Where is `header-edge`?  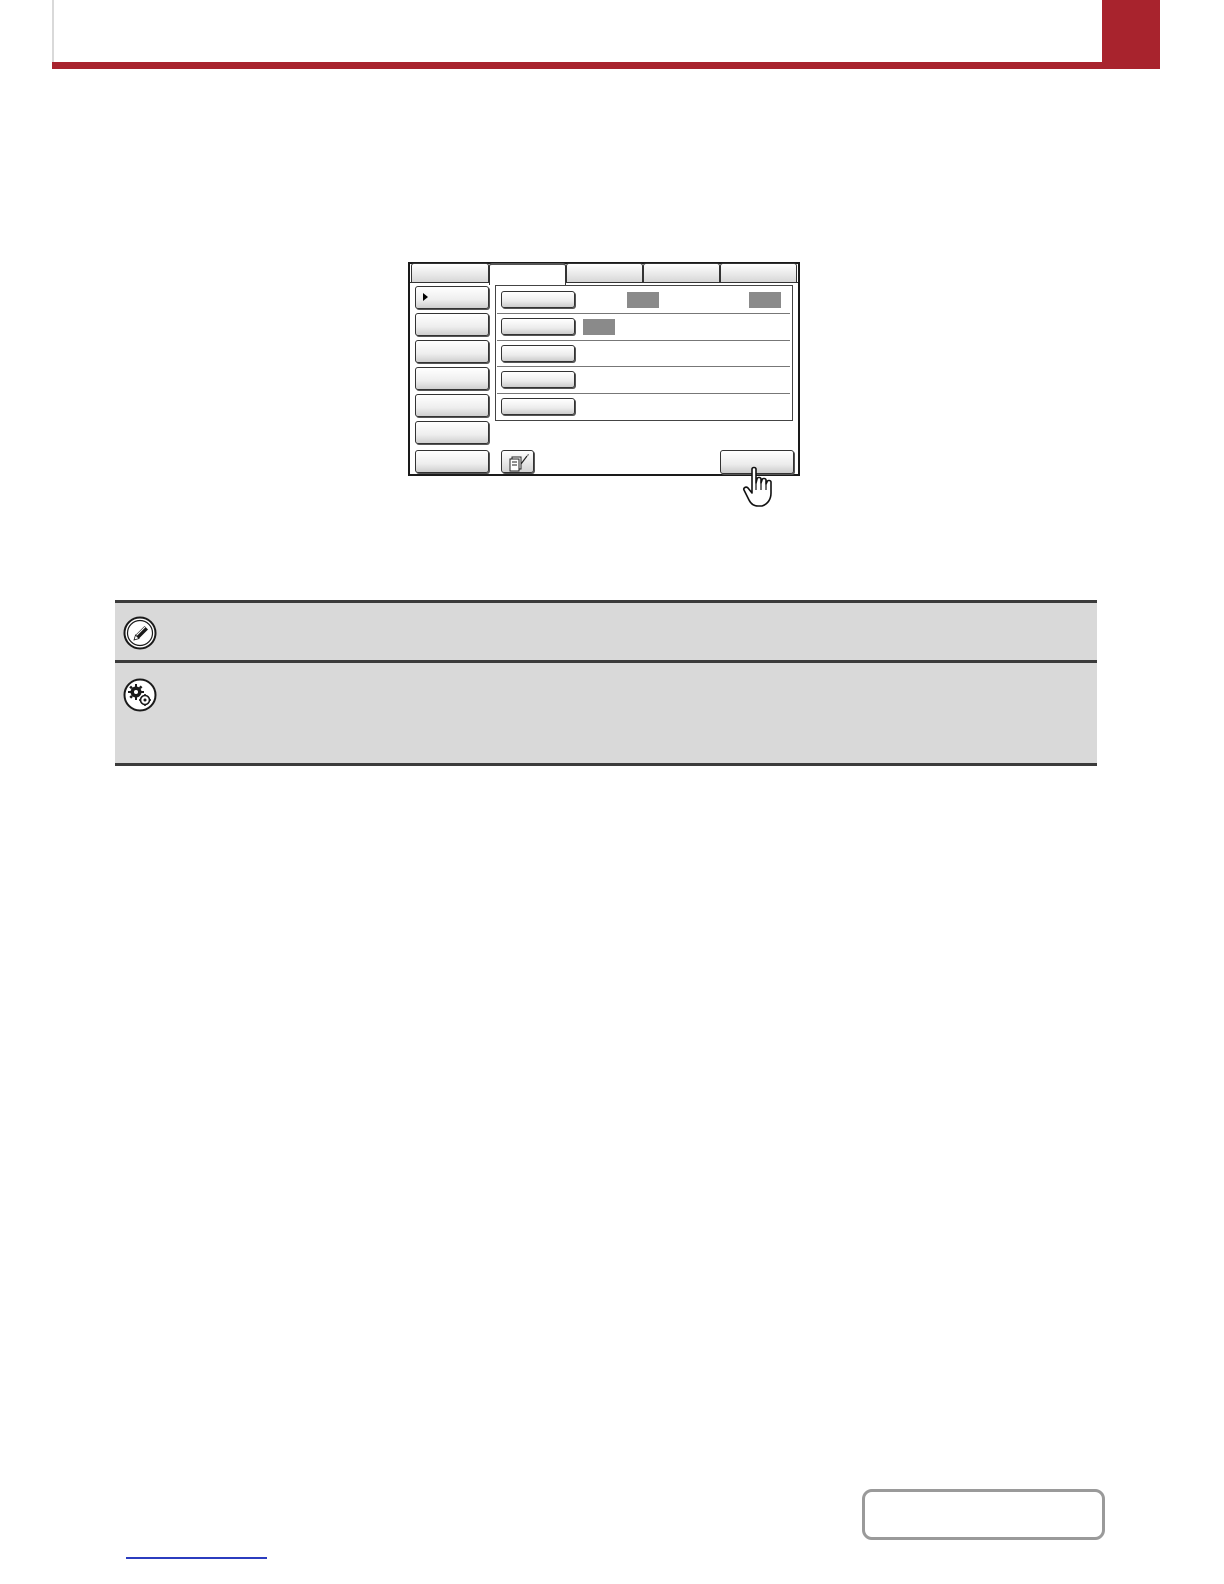
header-edge is located at coordinates (53, 31).